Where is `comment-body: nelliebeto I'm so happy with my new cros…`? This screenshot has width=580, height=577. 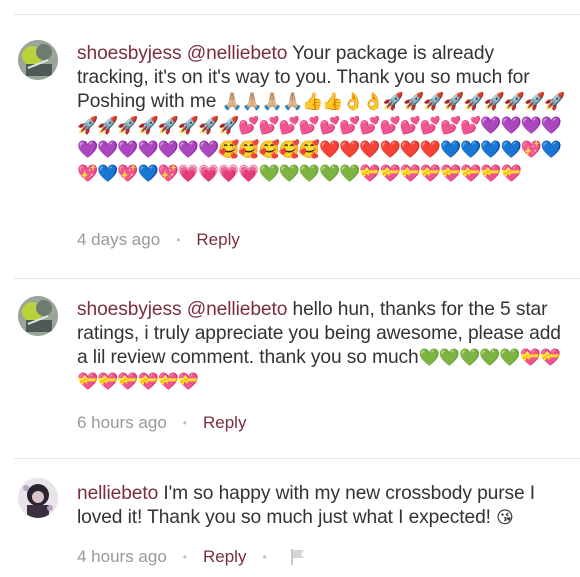 comment-body: nelliebeto I'm so happy with my new cros… is located at coordinates (322, 506).